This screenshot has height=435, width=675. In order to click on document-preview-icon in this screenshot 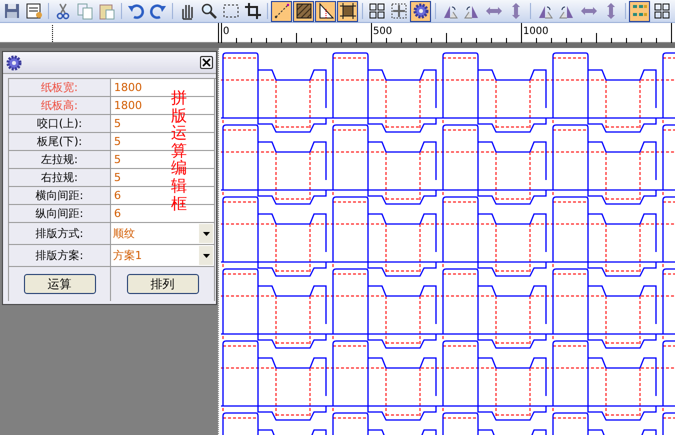, I will do `click(33, 11)`.